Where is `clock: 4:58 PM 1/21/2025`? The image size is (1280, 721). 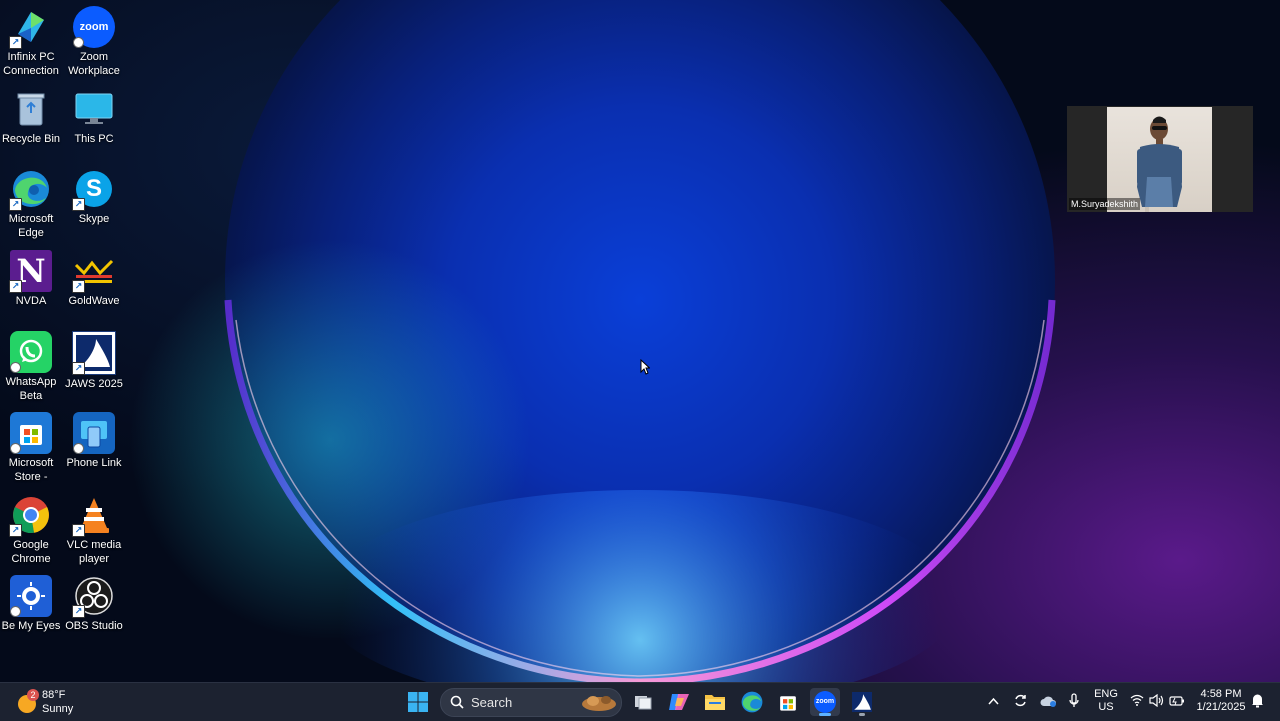
clock: 4:58 PM 1/21/2025 is located at coordinates (1221, 701).